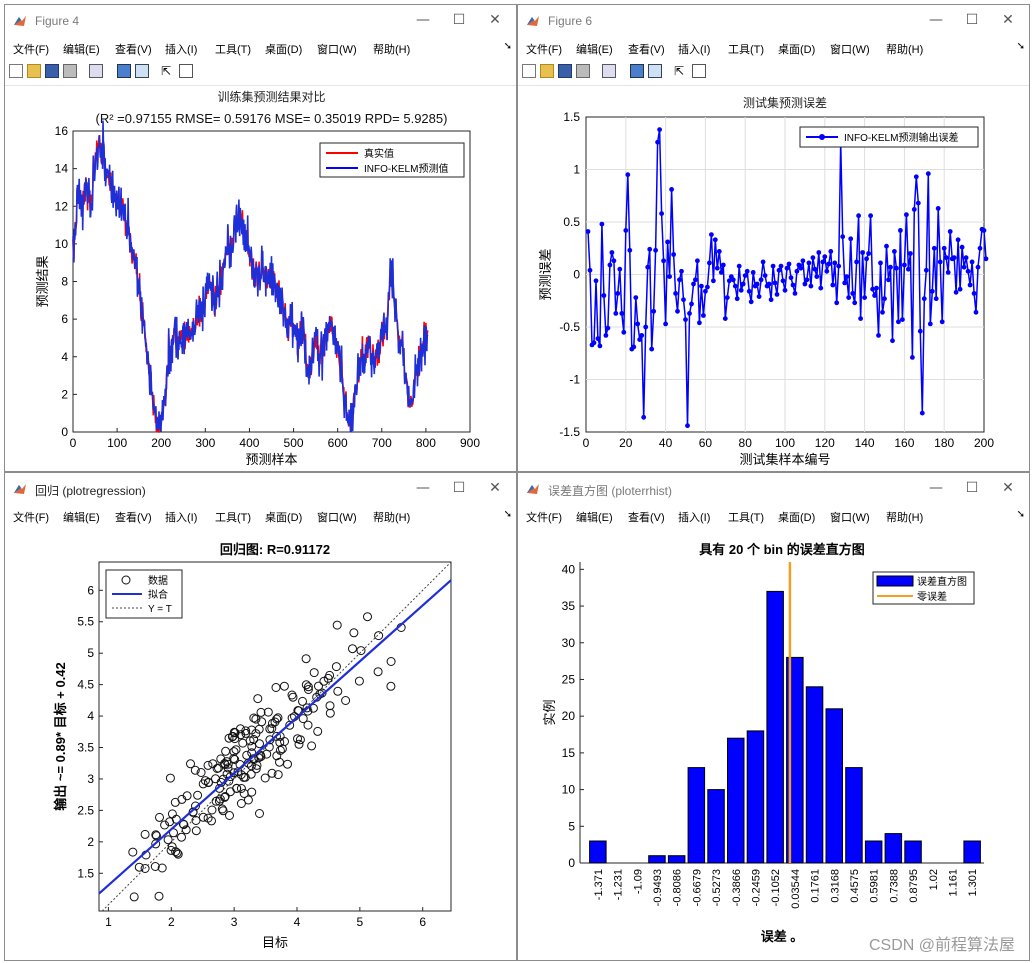 The image size is (1033, 963). Describe the element at coordinates (666, 443) in the screenshot. I see `x-tick-label: 40` at that location.